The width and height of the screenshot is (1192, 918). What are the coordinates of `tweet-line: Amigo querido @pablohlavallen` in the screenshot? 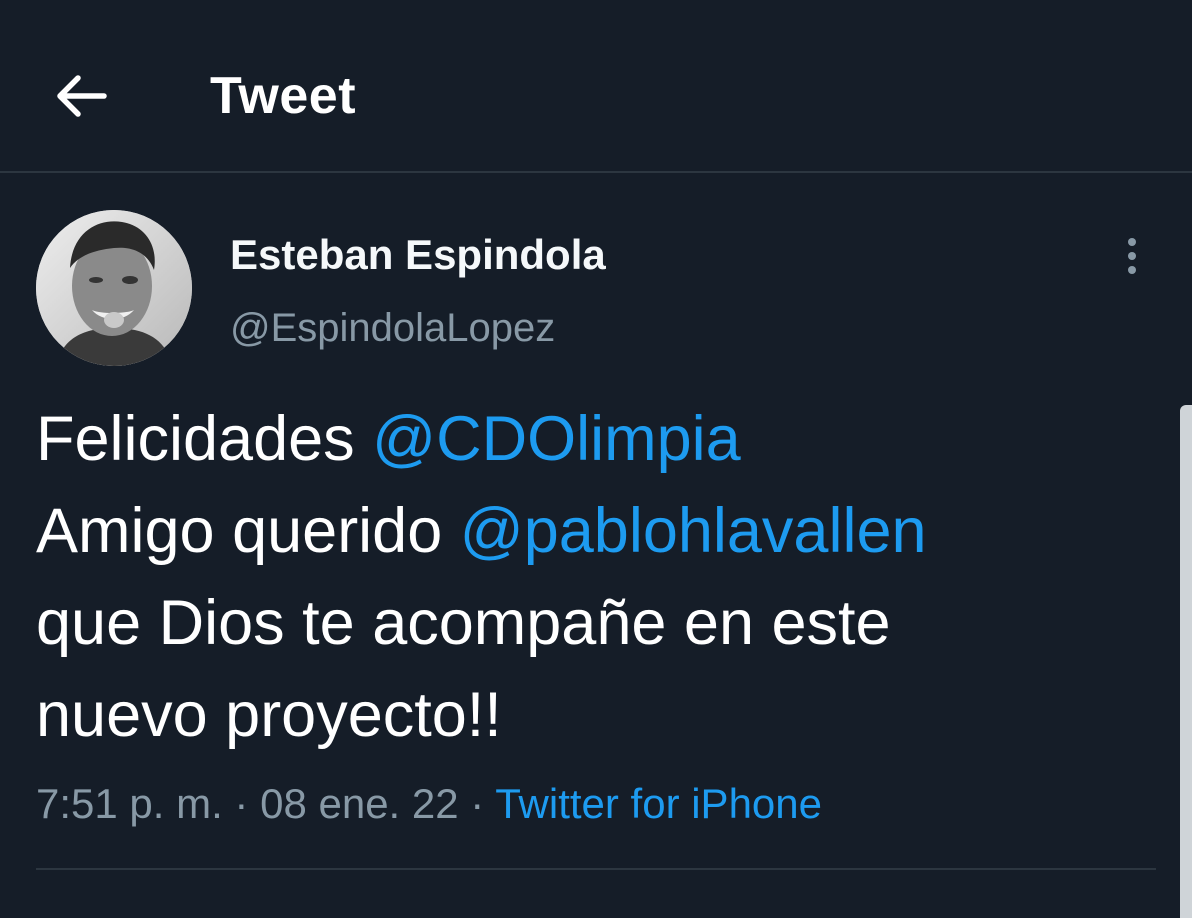 It's located at (586, 531).